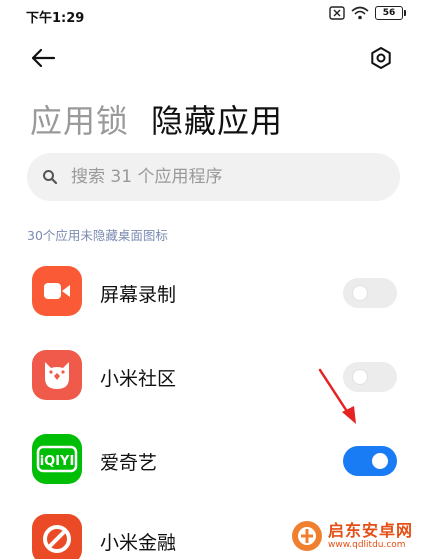  I want to click on status-icons: 56, so click(367, 13).